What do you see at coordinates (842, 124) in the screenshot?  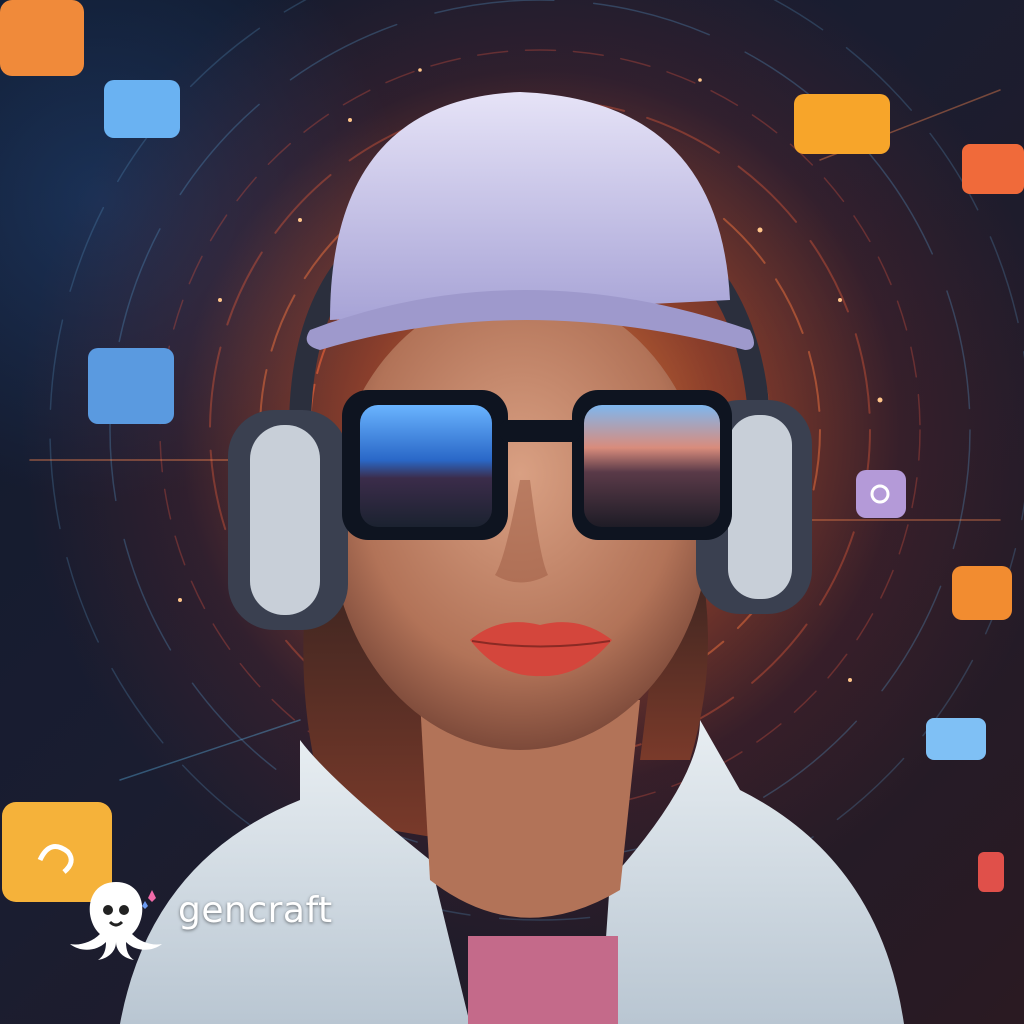 I see `amber-app-icon` at bounding box center [842, 124].